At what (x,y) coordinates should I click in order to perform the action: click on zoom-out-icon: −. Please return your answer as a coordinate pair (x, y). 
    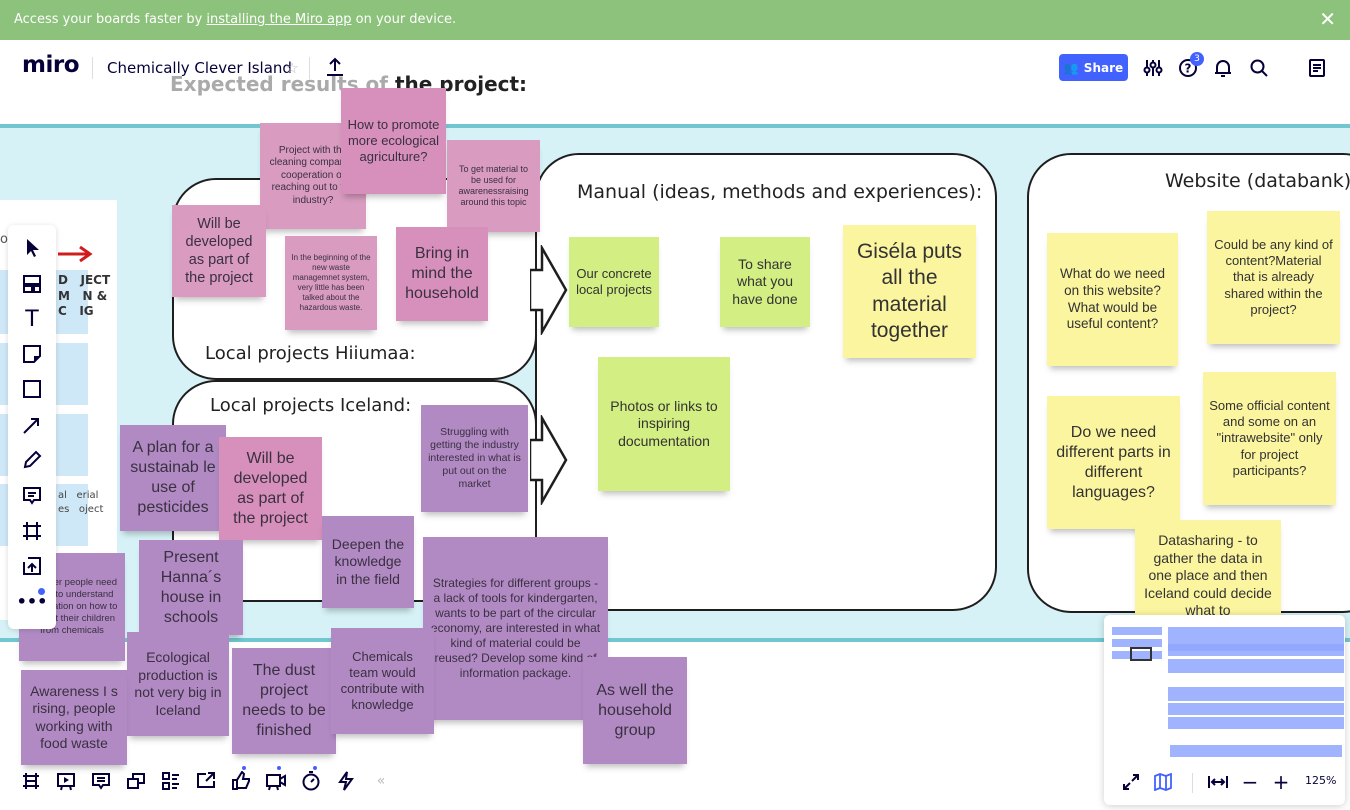
    Looking at the image, I should click on (1250, 782).